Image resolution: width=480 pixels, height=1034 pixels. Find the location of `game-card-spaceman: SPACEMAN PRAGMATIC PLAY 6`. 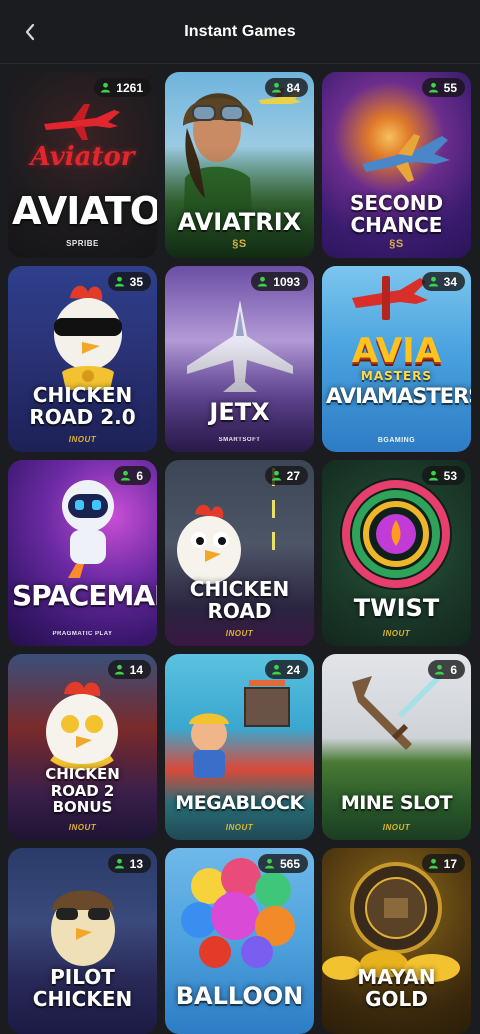

game-card-spaceman: SPACEMAN PRAGMATIC PLAY 6 is located at coordinates (82, 553).